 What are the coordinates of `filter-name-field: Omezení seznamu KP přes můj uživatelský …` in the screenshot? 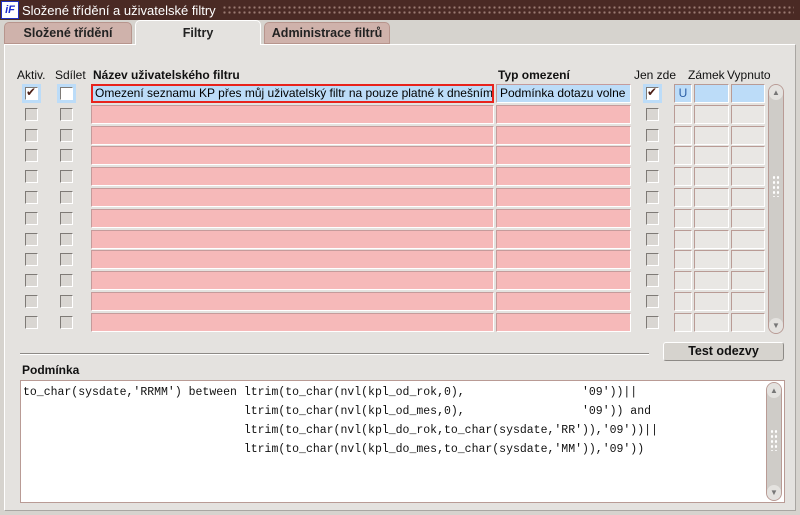 It's located at (292, 93).